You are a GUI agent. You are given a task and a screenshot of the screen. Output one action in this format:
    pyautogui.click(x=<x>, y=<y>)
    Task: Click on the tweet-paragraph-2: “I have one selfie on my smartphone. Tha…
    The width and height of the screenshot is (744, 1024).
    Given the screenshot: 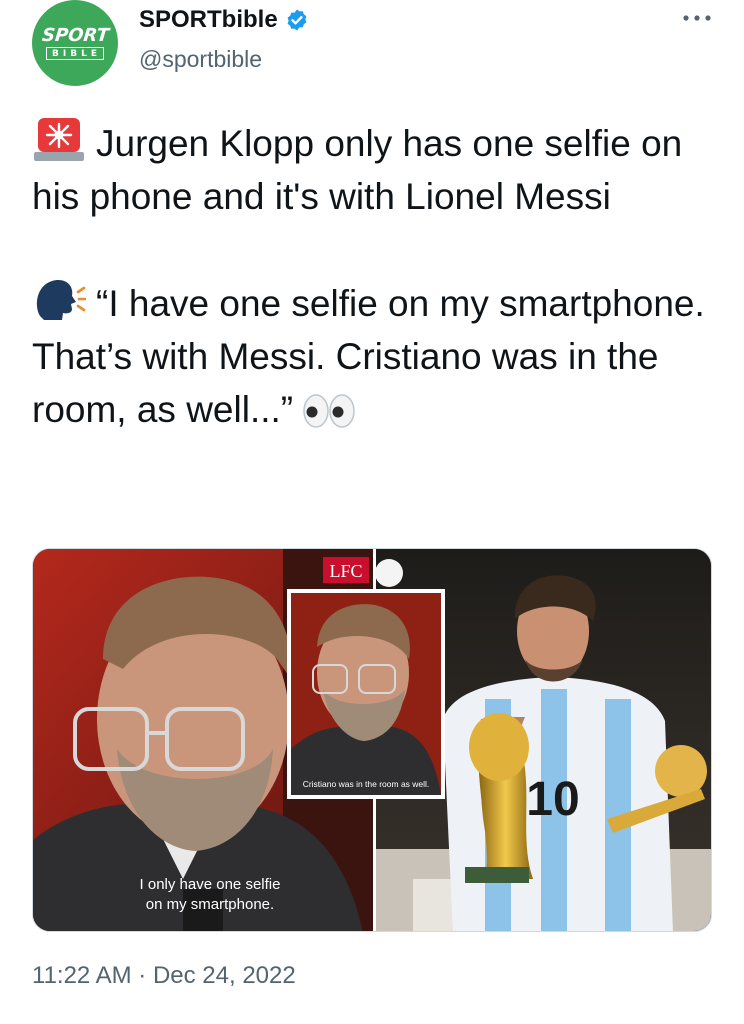 What is the action you would take?
    pyautogui.click(x=377, y=356)
    